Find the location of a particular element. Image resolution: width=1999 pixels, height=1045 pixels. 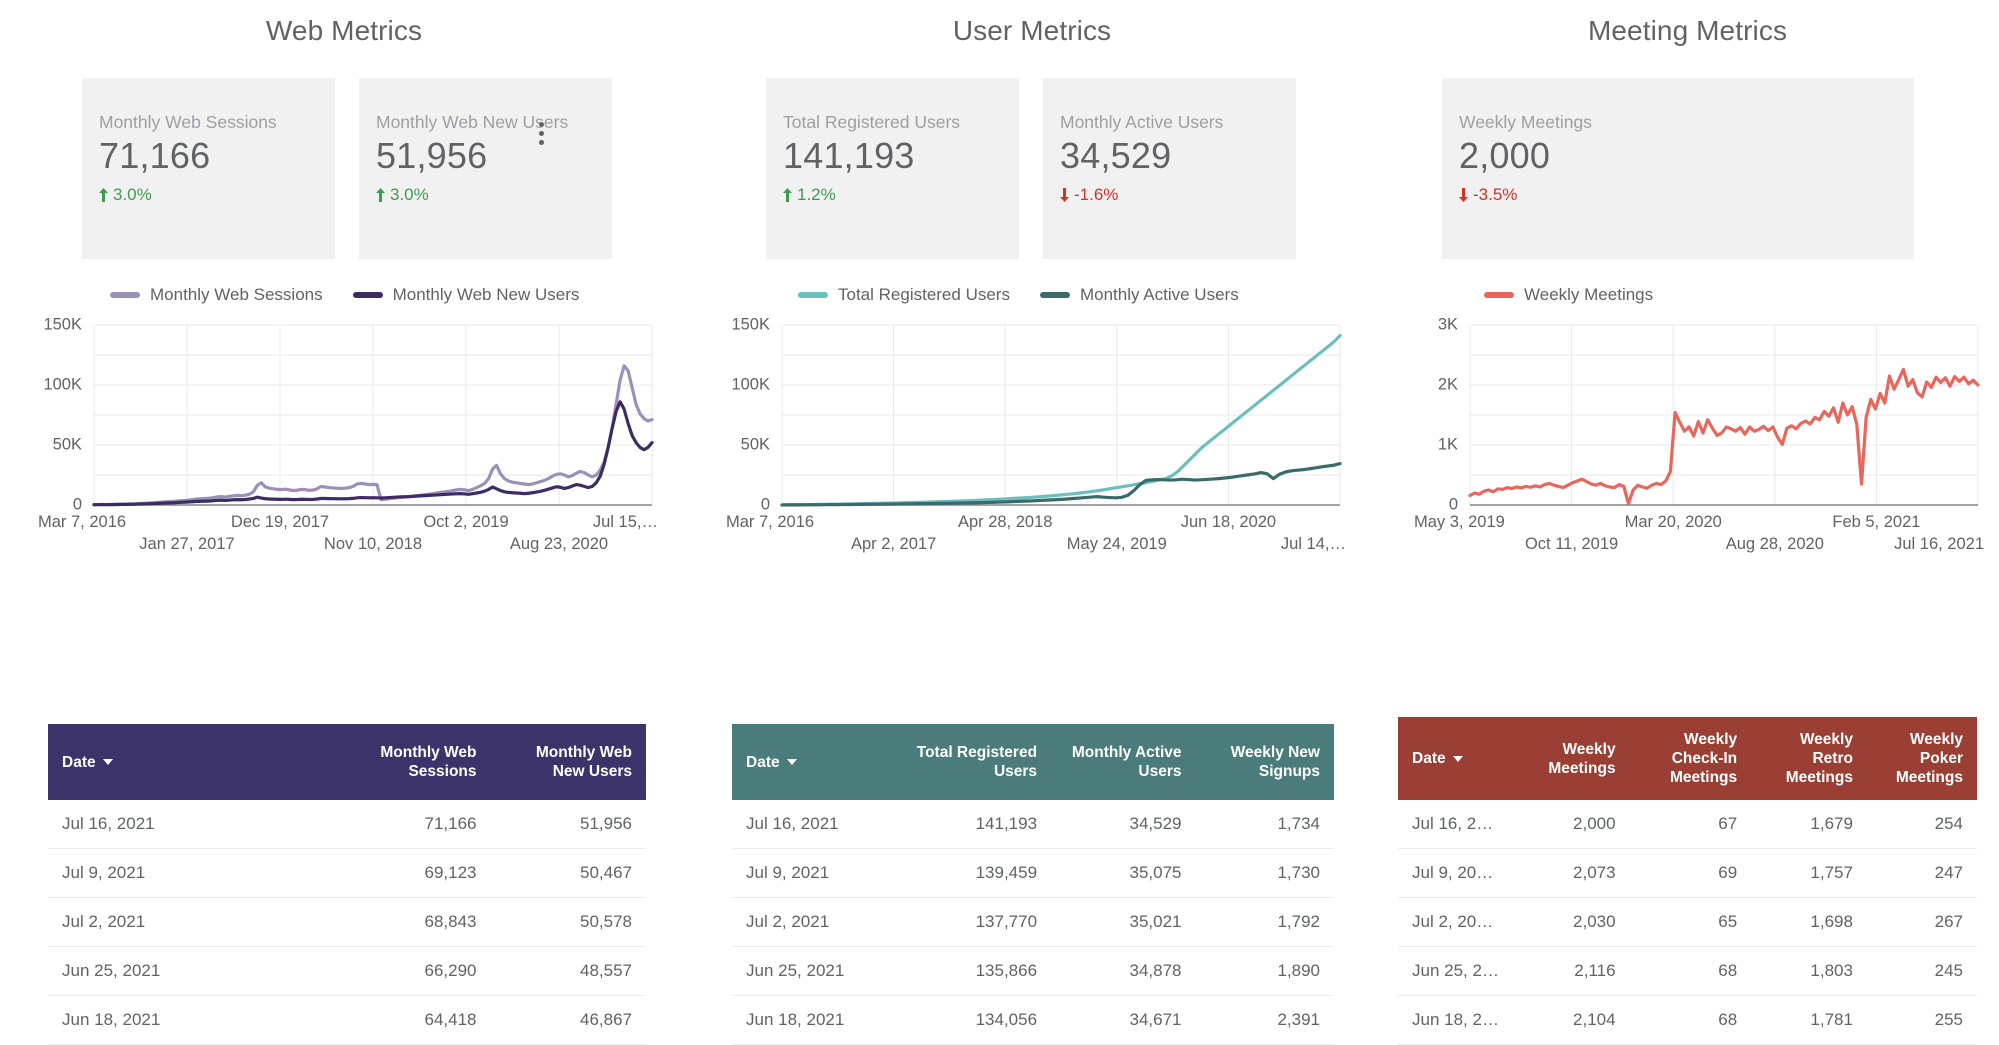

column-header: Weekly Retro Meetings is located at coordinates (1809, 758).